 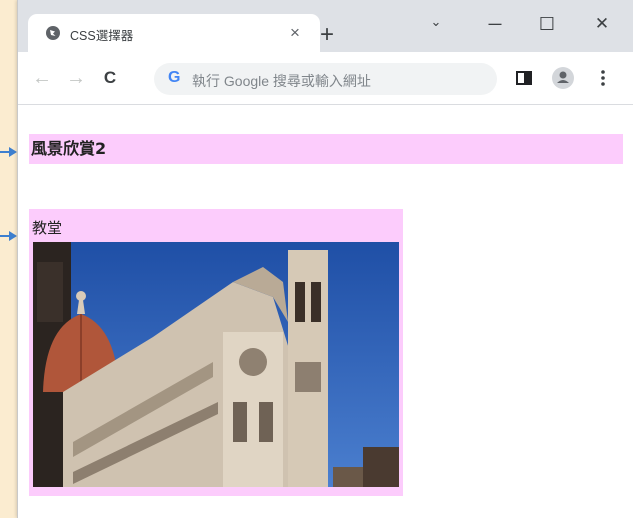 What do you see at coordinates (174, 77) in the screenshot?
I see `google-icon: G` at bounding box center [174, 77].